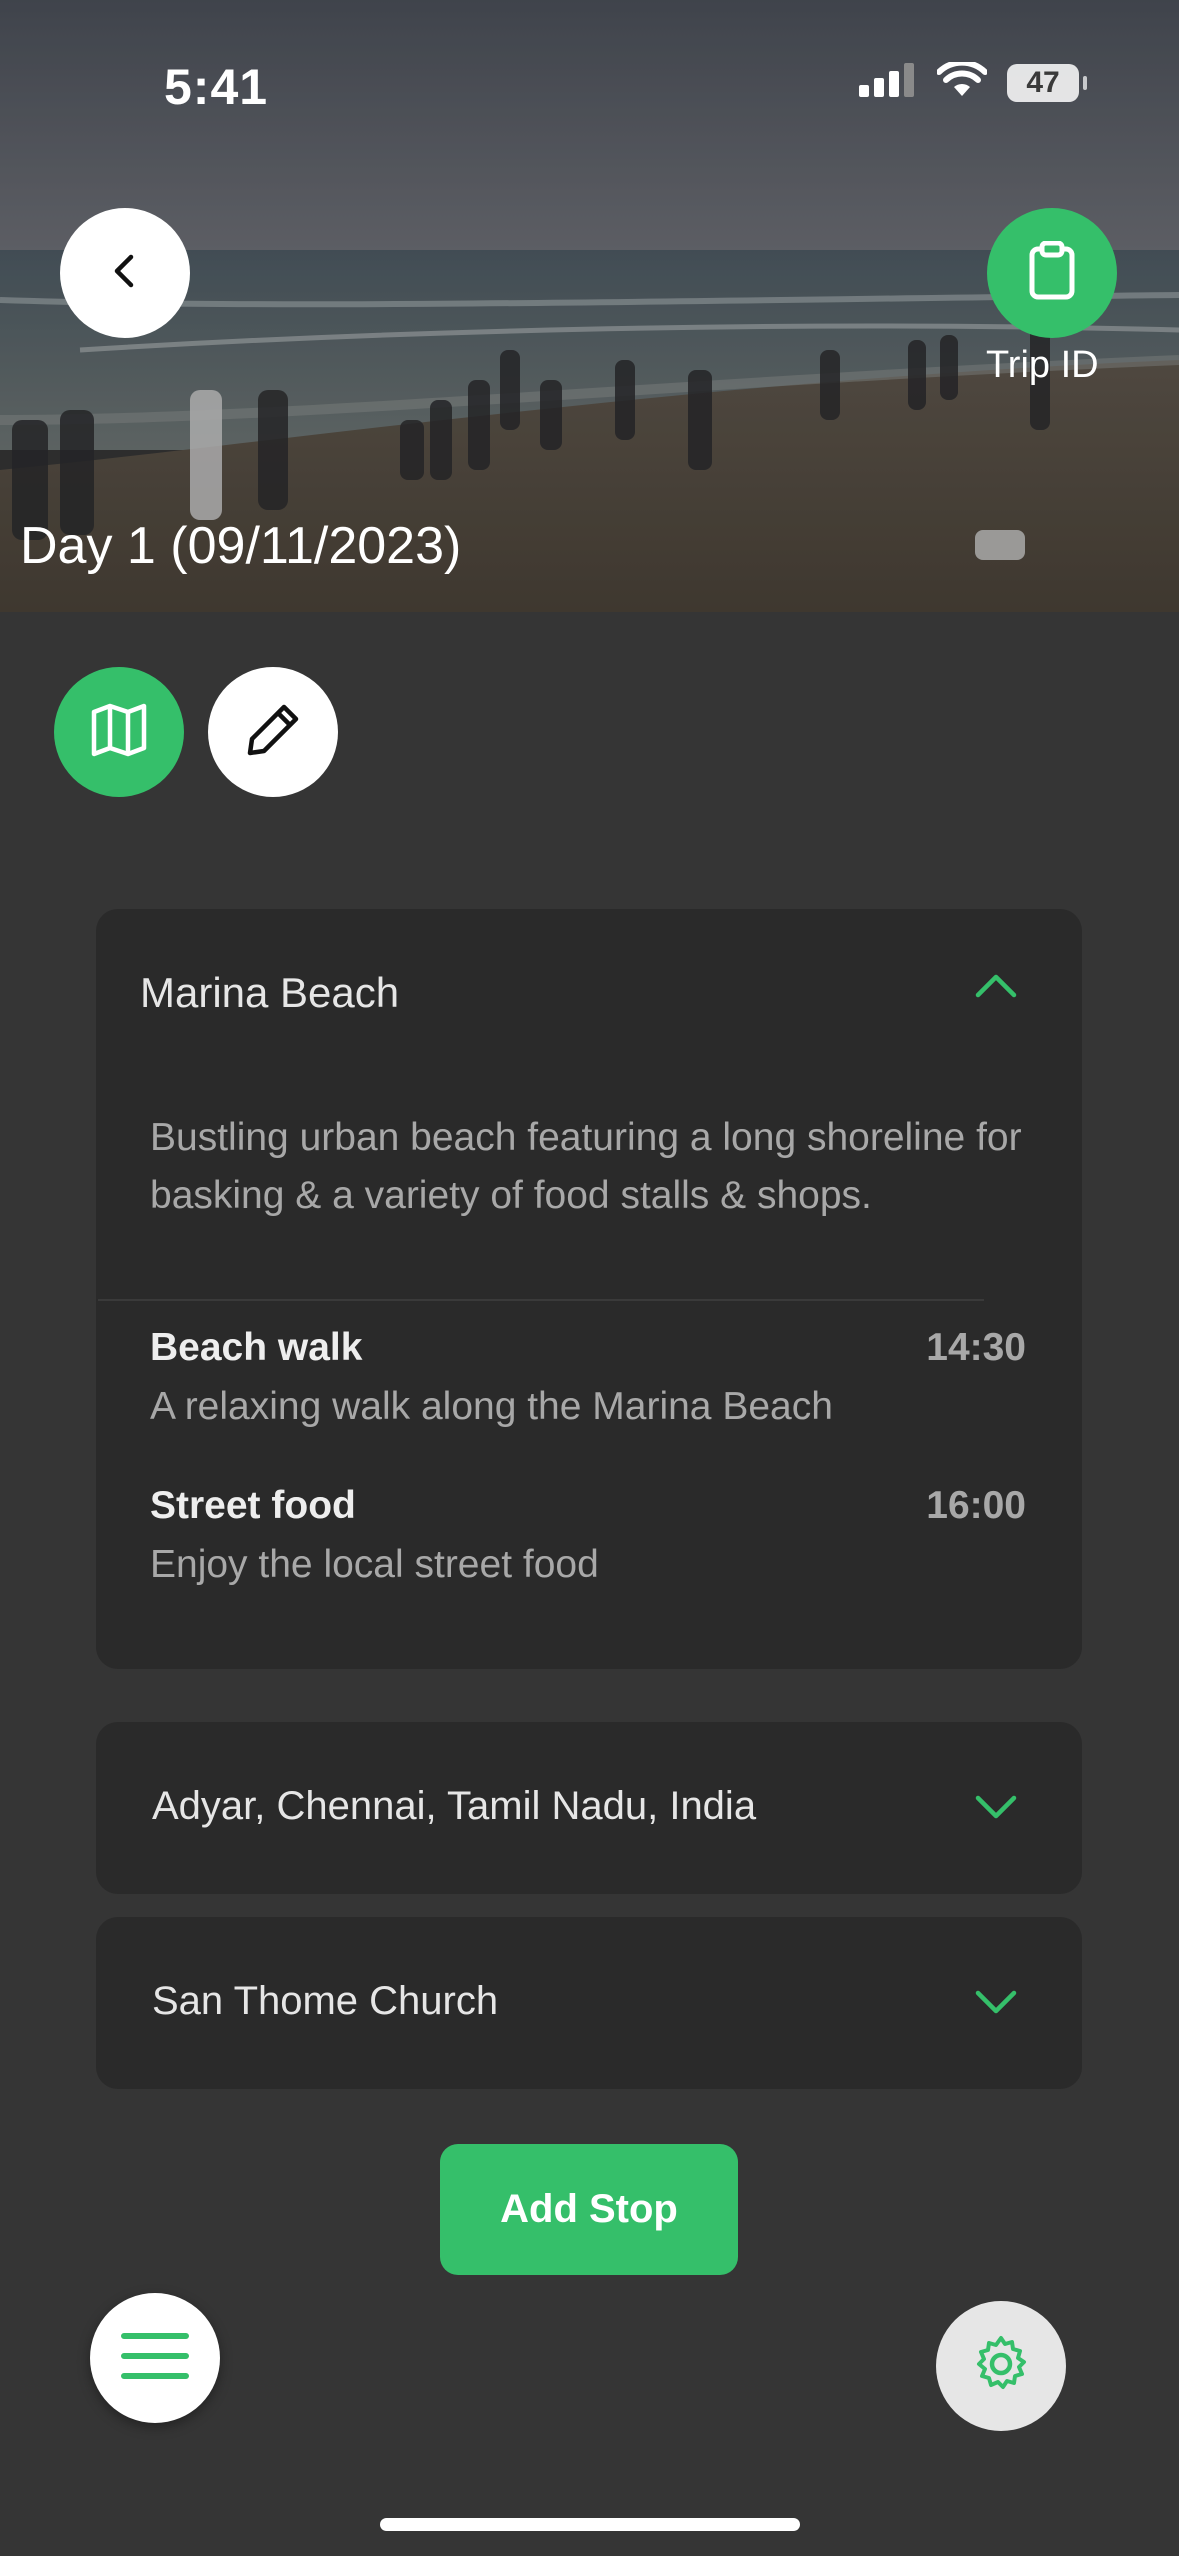 This screenshot has width=1179, height=2556. What do you see at coordinates (454, 1806) in the screenshot?
I see `stop-title: Adyar, Chennai, Tamil Nadu, India` at bounding box center [454, 1806].